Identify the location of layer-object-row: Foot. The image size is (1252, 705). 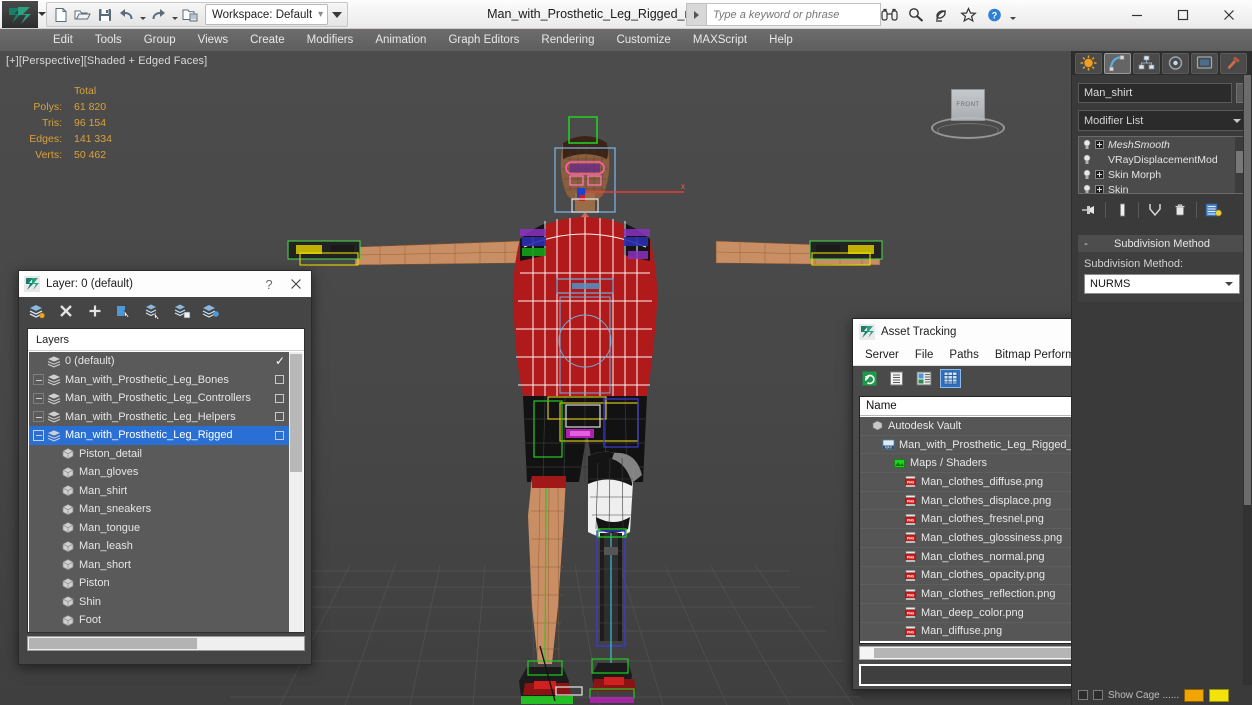
(160, 620).